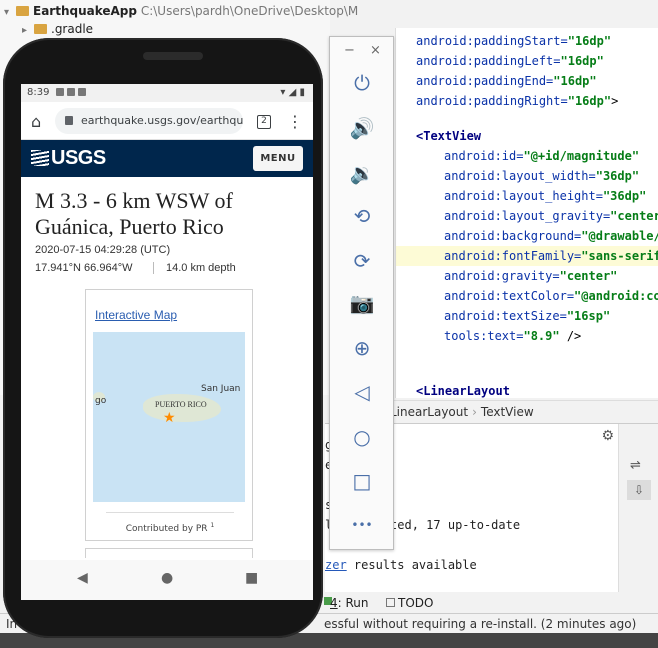  What do you see at coordinates (85, 11) in the screenshot?
I see `project-name: EarthquakeApp` at bounding box center [85, 11].